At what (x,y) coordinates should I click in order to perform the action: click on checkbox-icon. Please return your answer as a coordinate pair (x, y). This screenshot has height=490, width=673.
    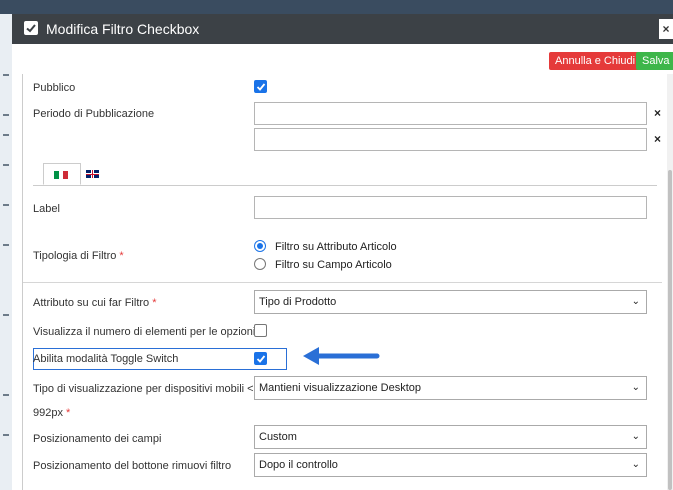
    Looking at the image, I should click on (31, 28).